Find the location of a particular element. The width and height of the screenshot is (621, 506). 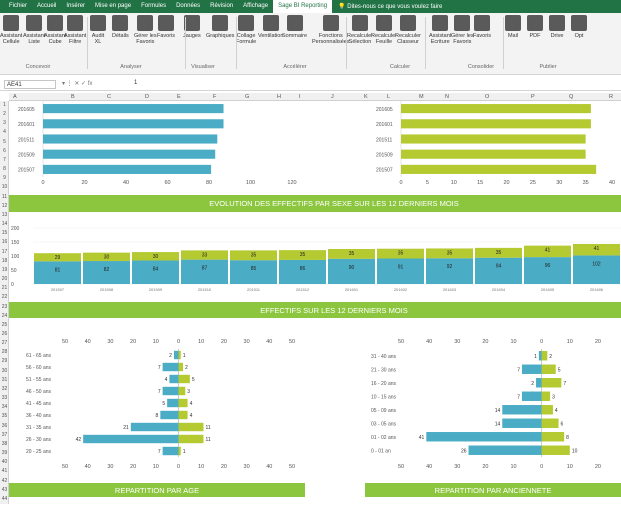

column-header: Q is located at coordinates (571, 97).